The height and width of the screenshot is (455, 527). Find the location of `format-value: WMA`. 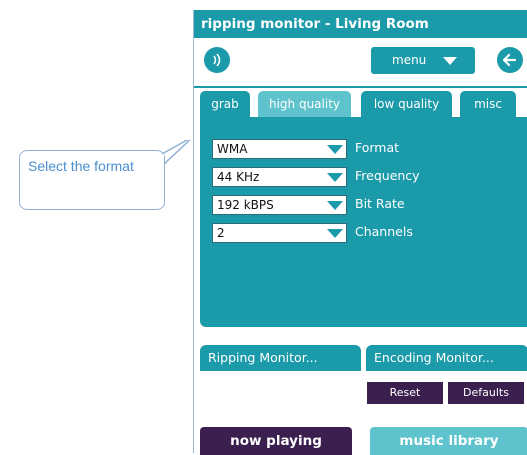

format-value: WMA is located at coordinates (232, 149).